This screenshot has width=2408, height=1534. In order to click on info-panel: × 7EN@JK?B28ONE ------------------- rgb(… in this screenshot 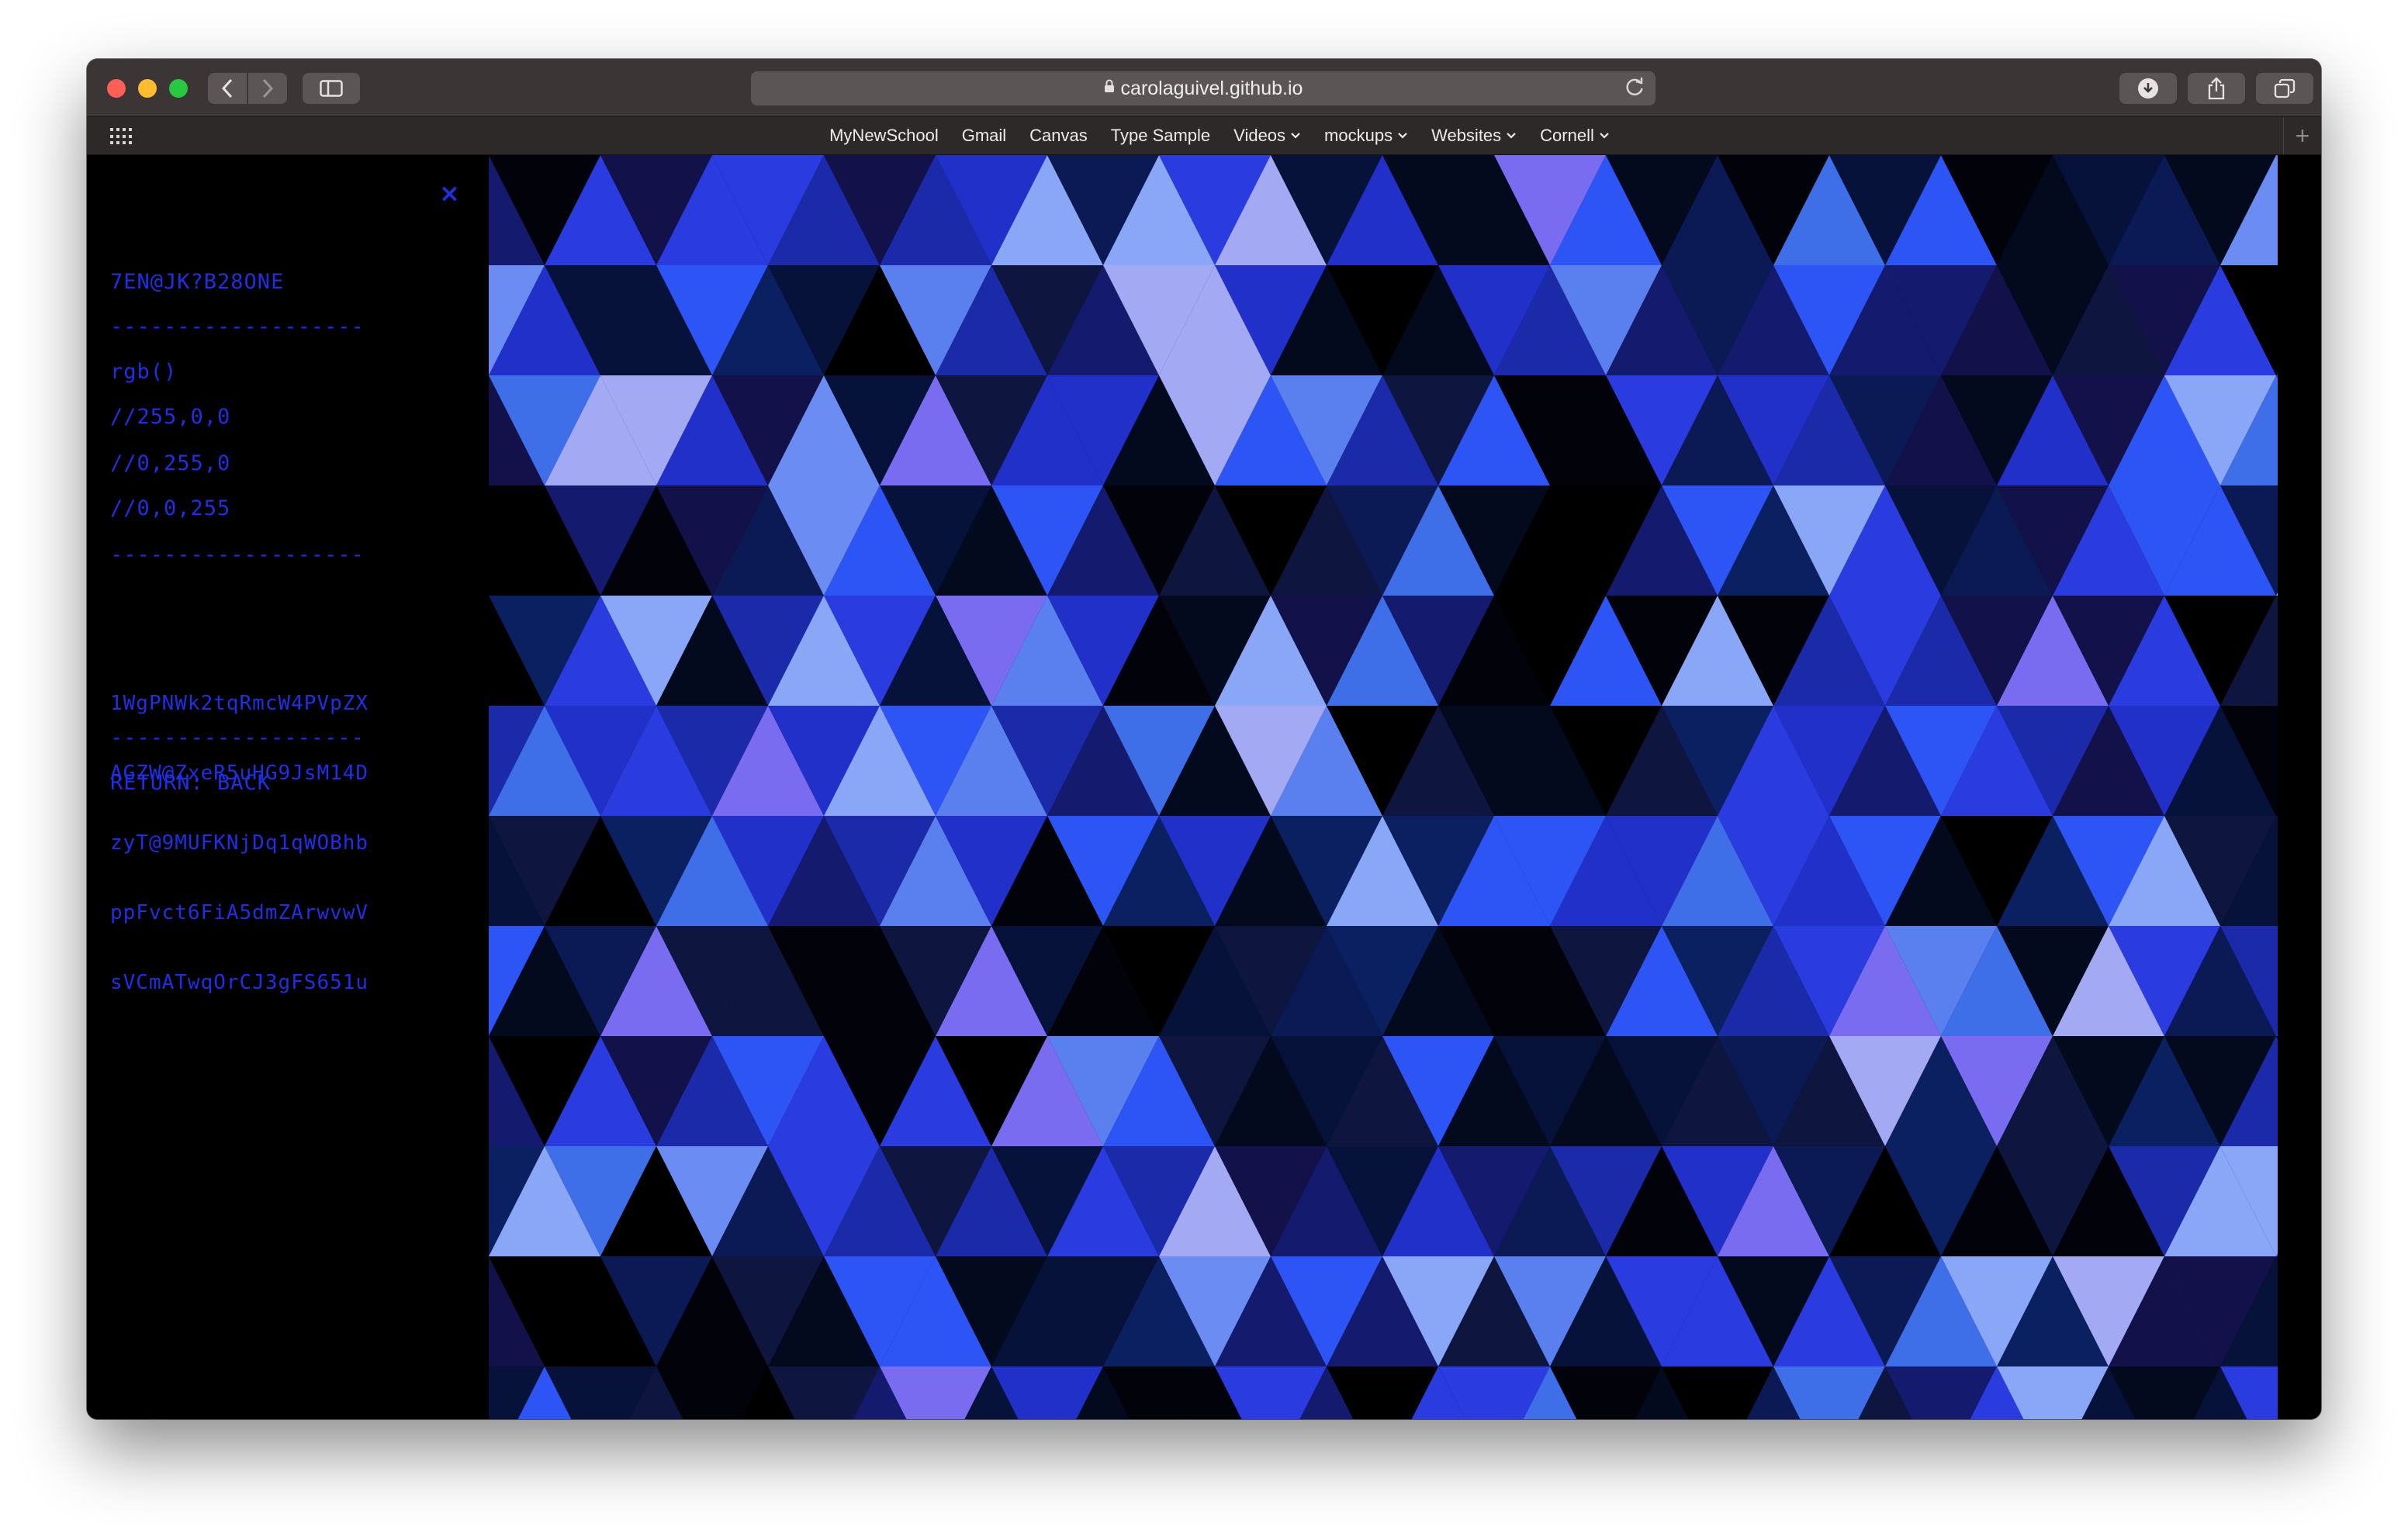, I will do `click(288, 787)`.